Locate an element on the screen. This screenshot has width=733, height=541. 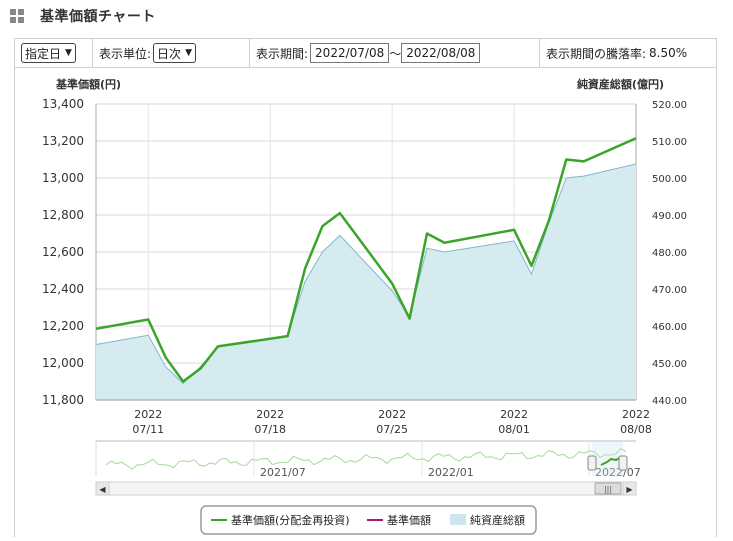
y-tick-right: 480.00 is located at coordinates (669, 253).